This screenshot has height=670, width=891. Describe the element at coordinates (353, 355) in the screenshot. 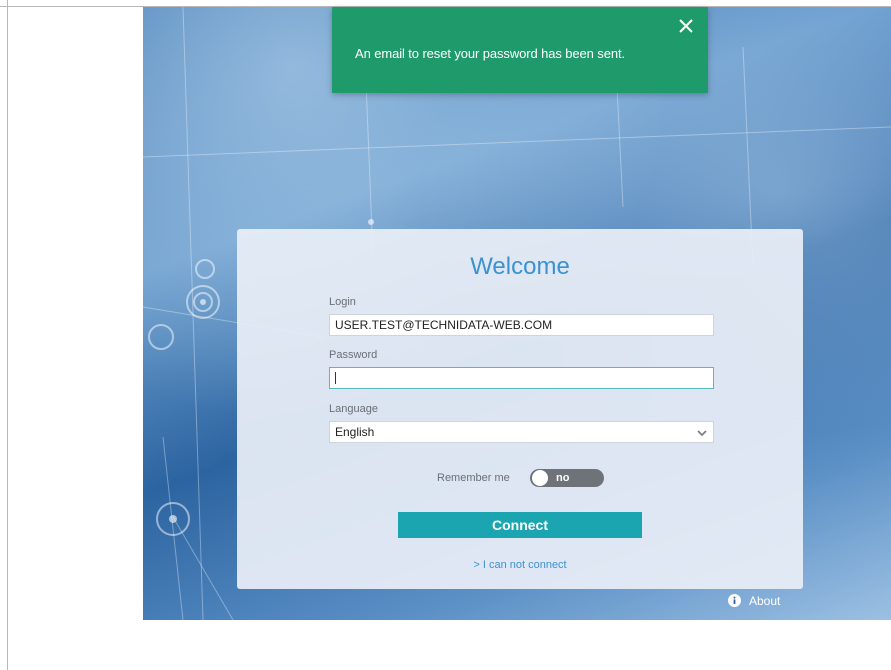

I see `password-label: Password` at that location.